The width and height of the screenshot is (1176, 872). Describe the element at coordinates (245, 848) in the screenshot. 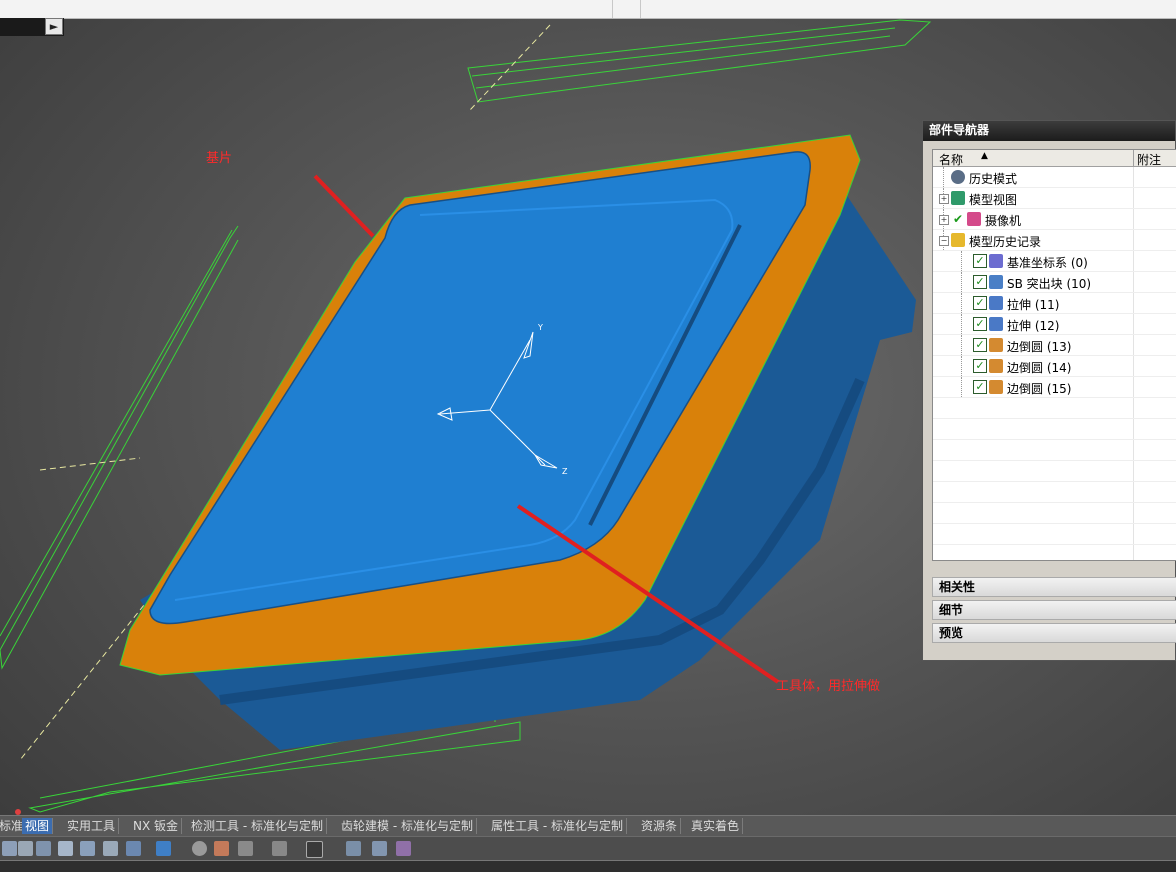

I see `hidden-edges-icon` at that location.